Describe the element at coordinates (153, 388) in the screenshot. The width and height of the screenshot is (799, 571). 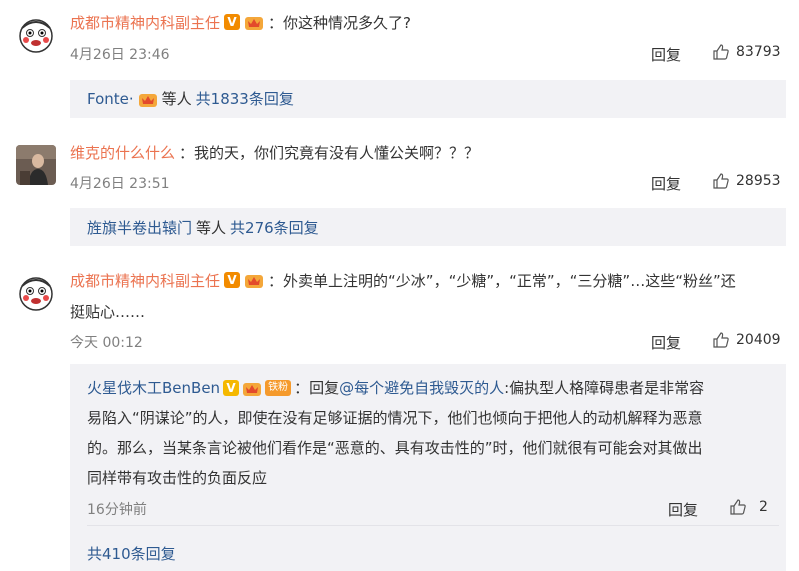
I see `nested-username: 火星伐木工BenBen` at that location.